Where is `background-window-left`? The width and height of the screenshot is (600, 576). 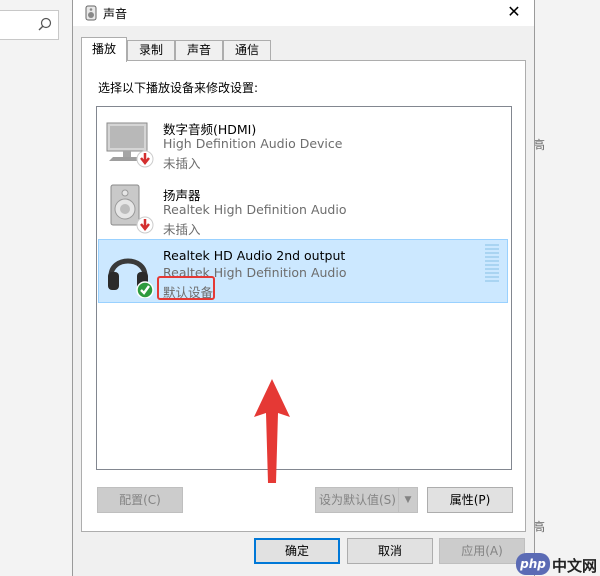
background-window-left is located at coordinates (36, 288).